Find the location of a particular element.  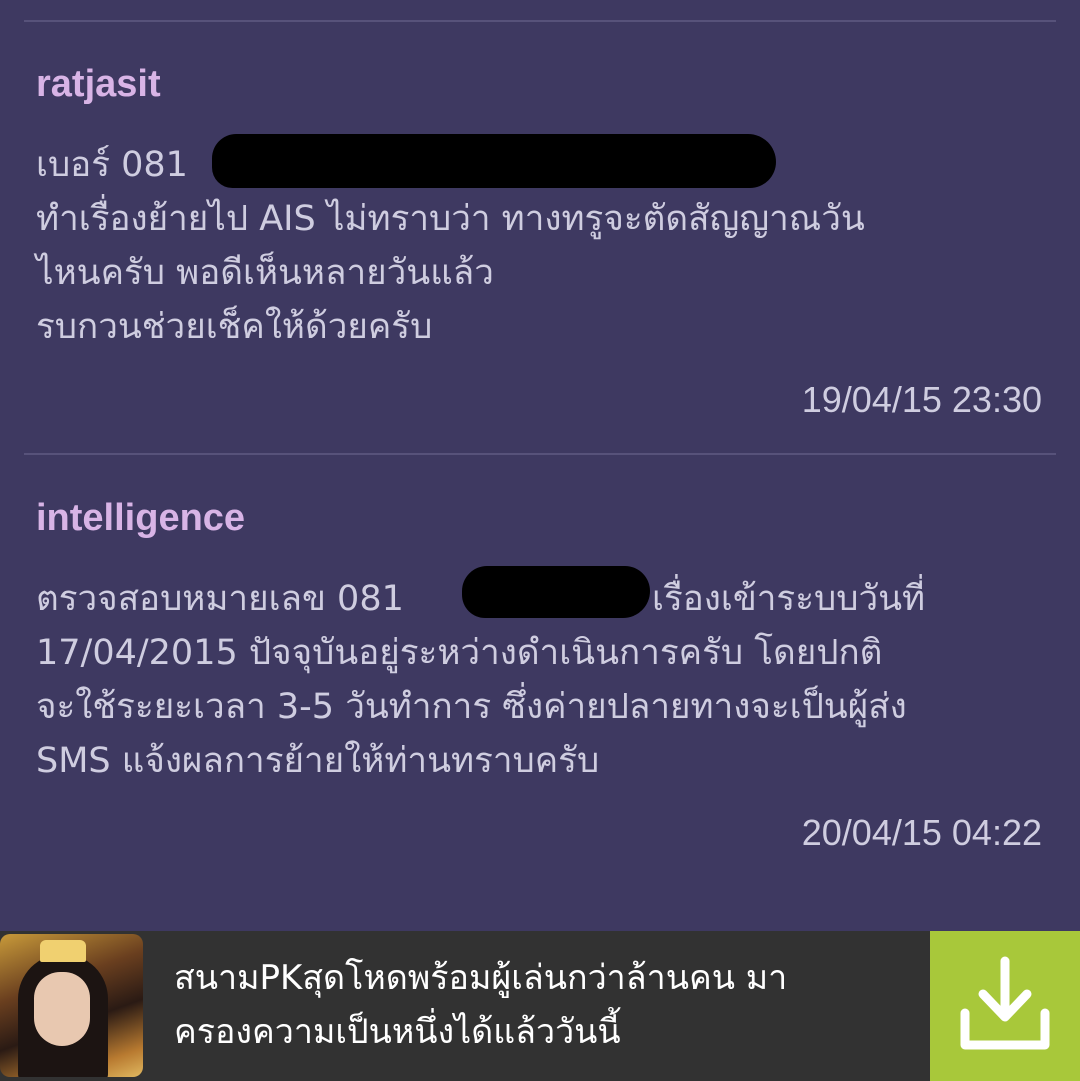

ad-headline: สนามPKสุดโหดพร้อมผู้เล่นกว่าล้านคน มา is located at coordinates (480, 978).